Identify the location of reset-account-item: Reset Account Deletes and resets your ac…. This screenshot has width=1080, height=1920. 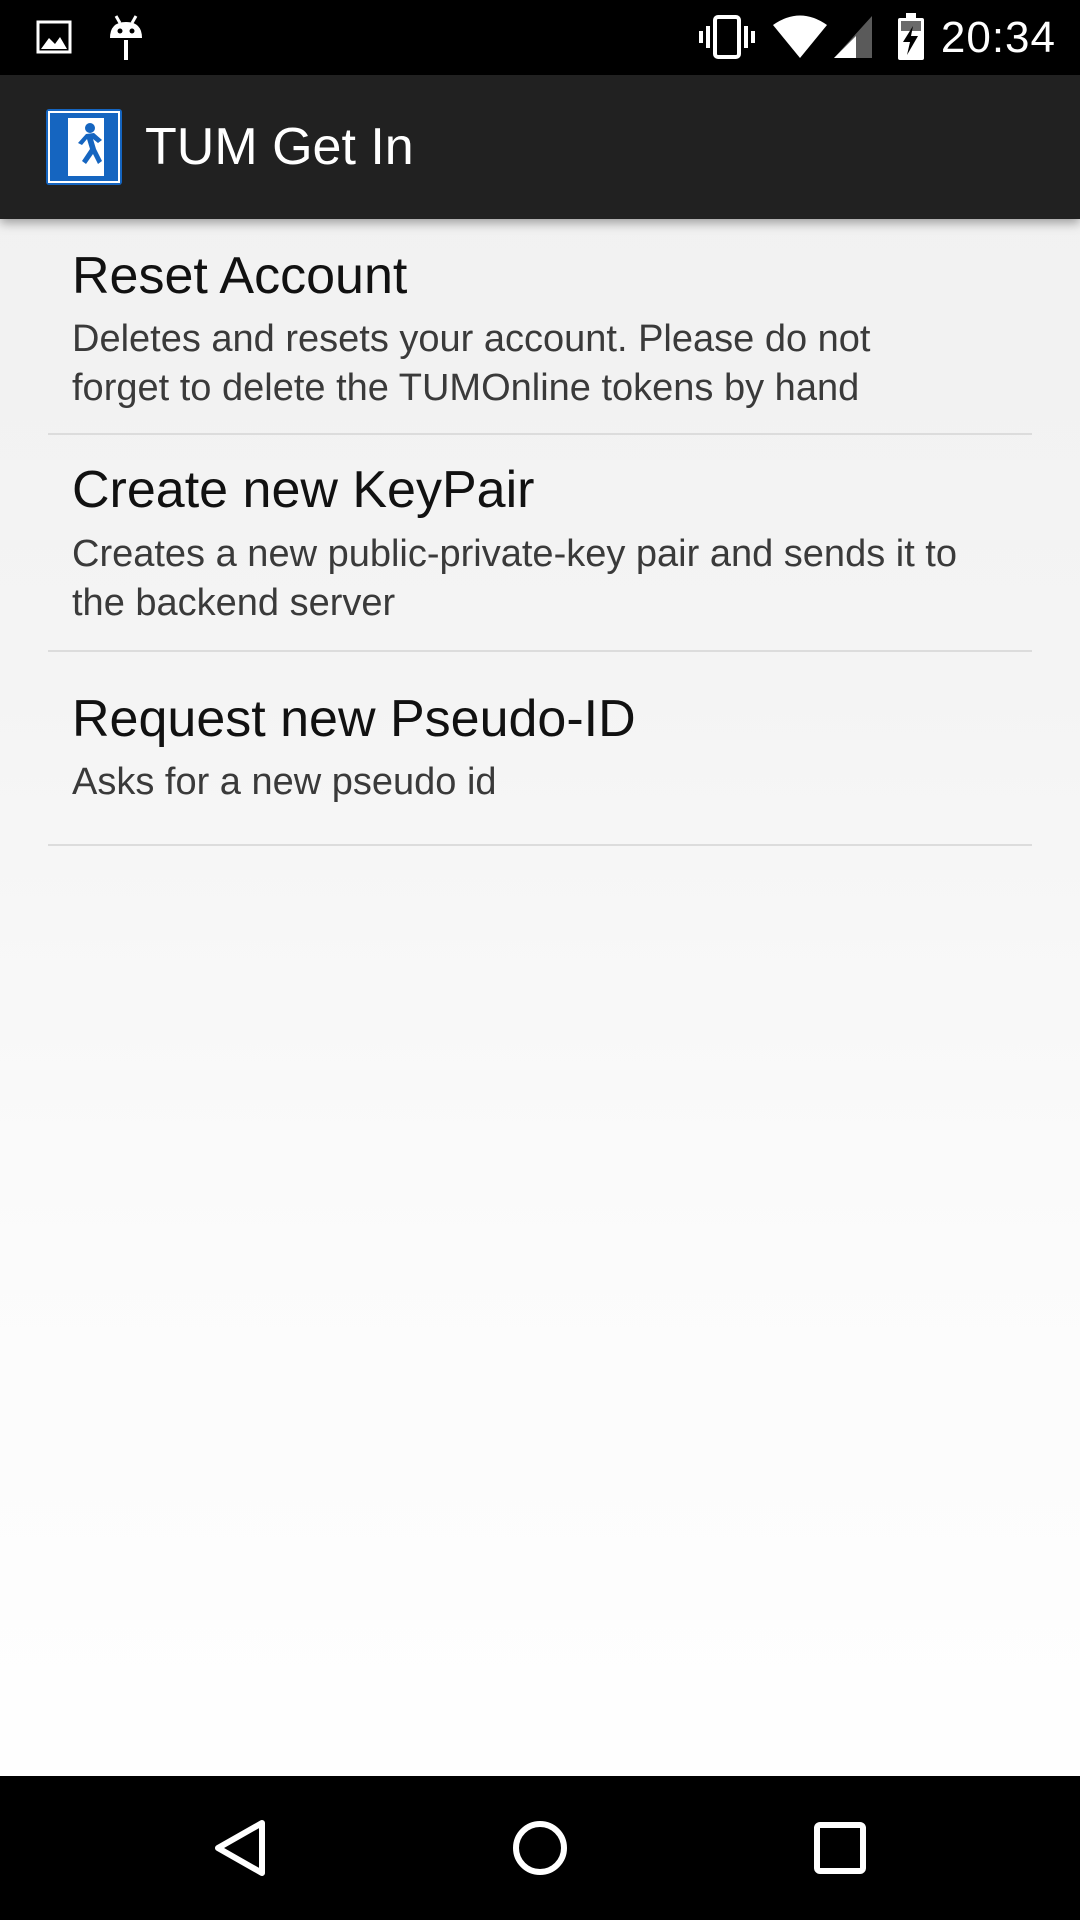
(540, 327).